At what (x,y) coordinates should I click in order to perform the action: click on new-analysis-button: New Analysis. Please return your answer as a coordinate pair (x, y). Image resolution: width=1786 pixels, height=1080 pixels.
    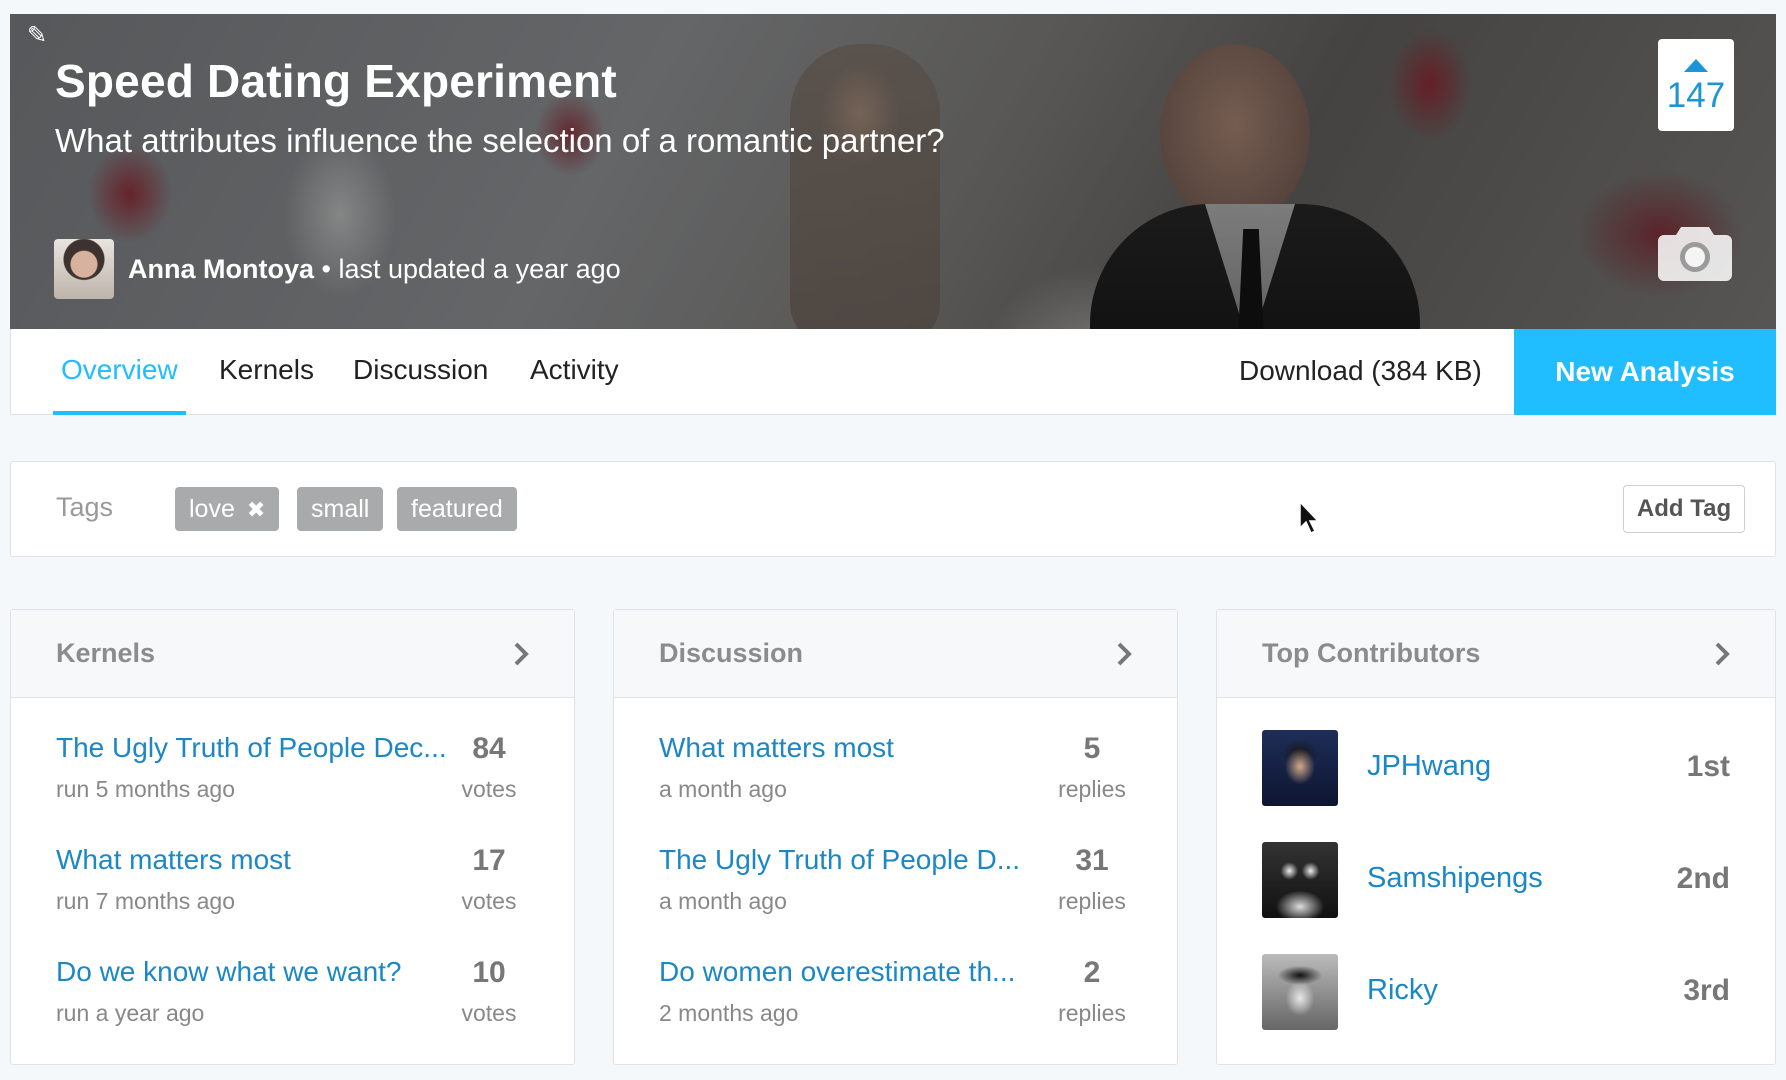
    Looking at the image, I should click on (1645, 372).